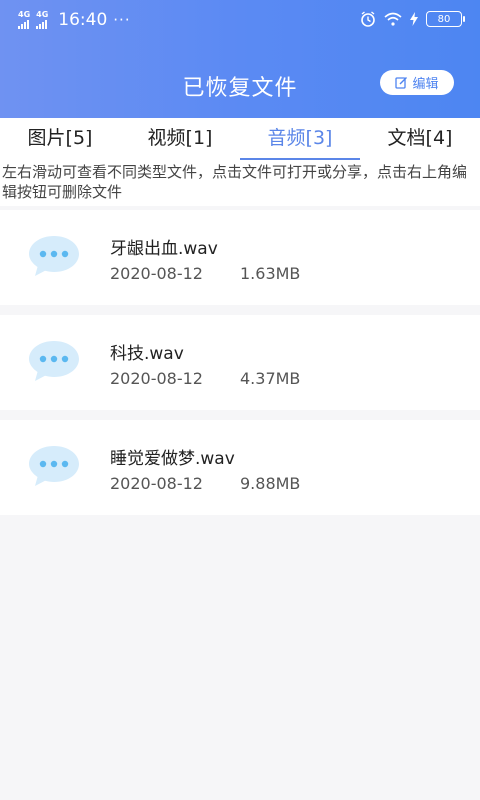 This screenshot has height=800, width=480. I want to click on tab-images: 图片[5], so click(60, 139).